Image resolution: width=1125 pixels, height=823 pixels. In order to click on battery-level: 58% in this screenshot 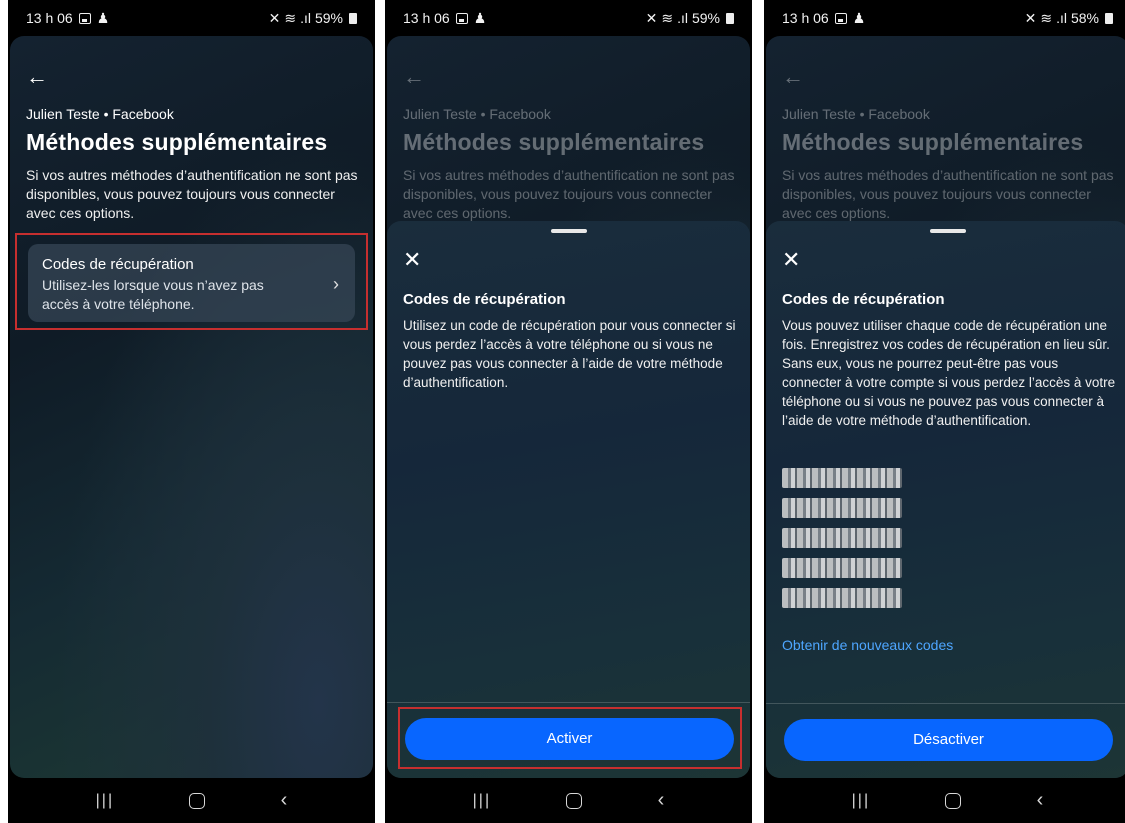, I will do `click(1084, 18)`.